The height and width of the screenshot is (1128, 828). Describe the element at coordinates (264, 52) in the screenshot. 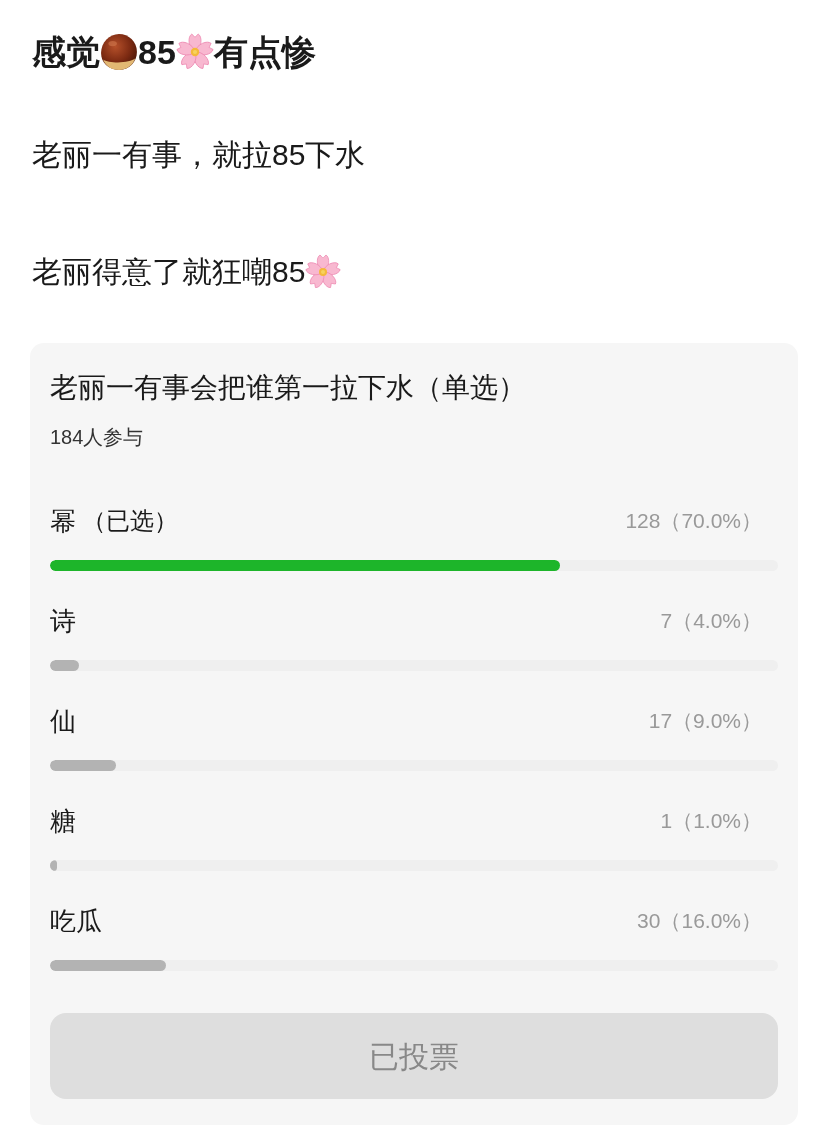

I see `post-title: 有点惨` at that location.